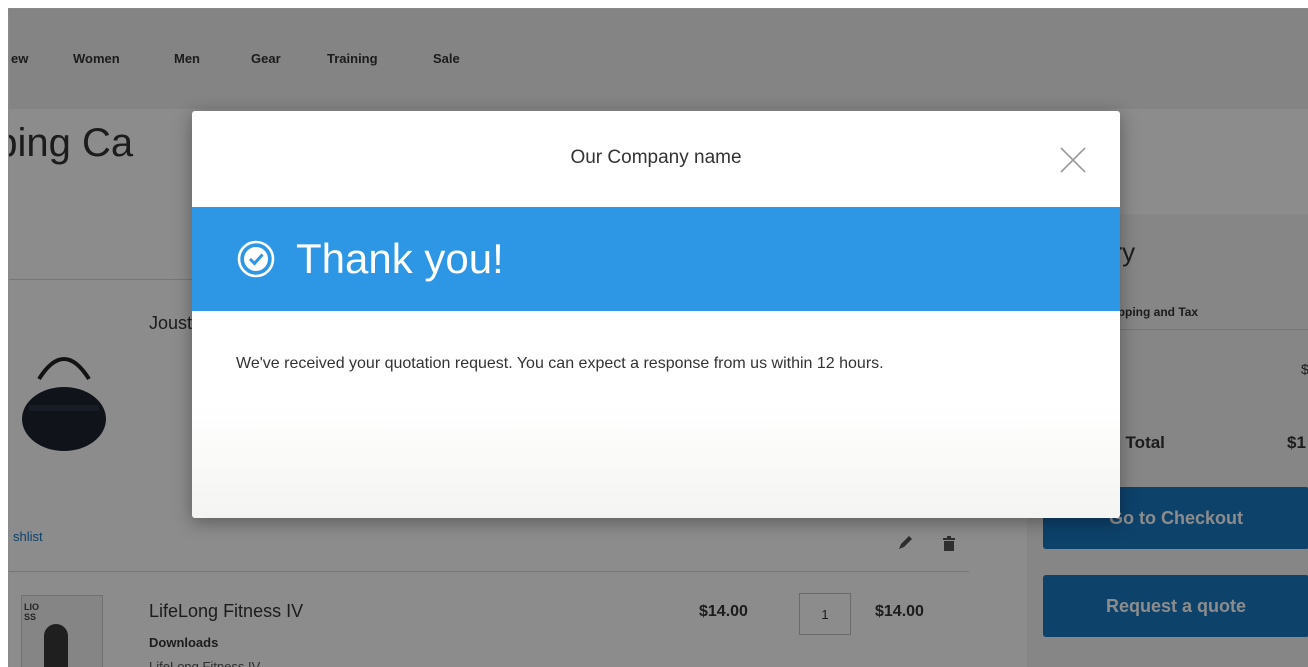 The height and width of the screenshot is (667, 1308). I want to click on thank-you-banner: Thank you!, so click(656, 259).